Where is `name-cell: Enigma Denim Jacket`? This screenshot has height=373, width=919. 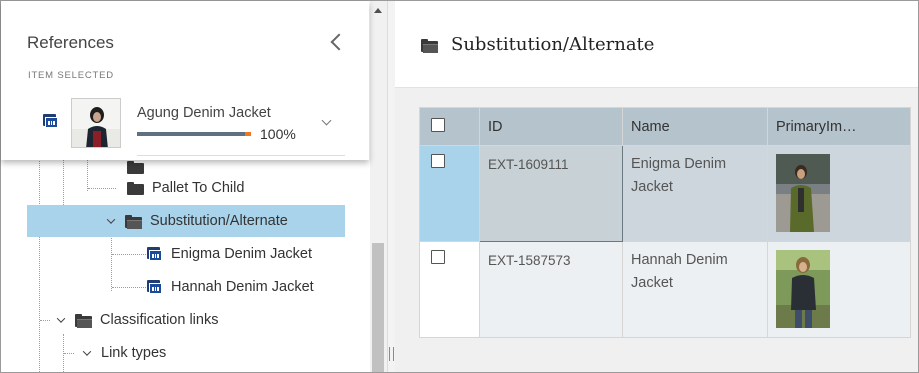 name-cell: Enigma Denim Jacket is located at coordinates (695, 193).